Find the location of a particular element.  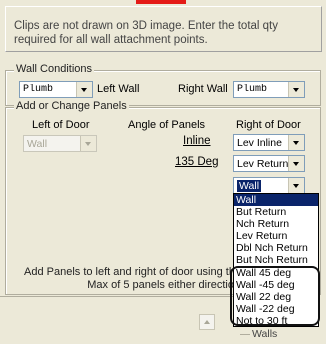

dropdown-option: Lev Return is located at coordinates (276, 236).